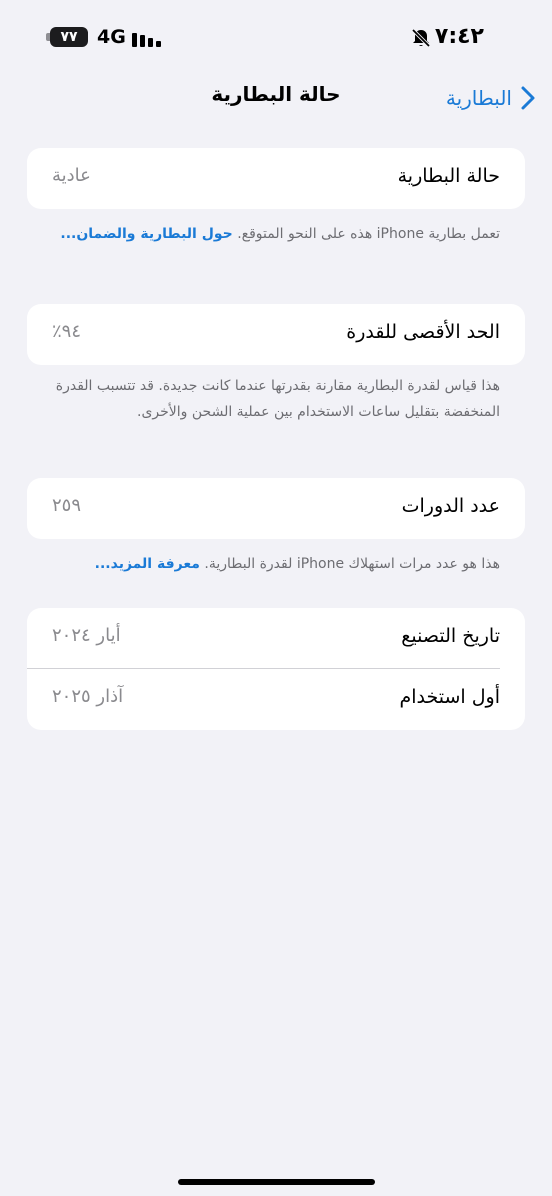 The image size is (552, 1196). I want to click on first-use-label: أول استخدام, so click(449, 697).